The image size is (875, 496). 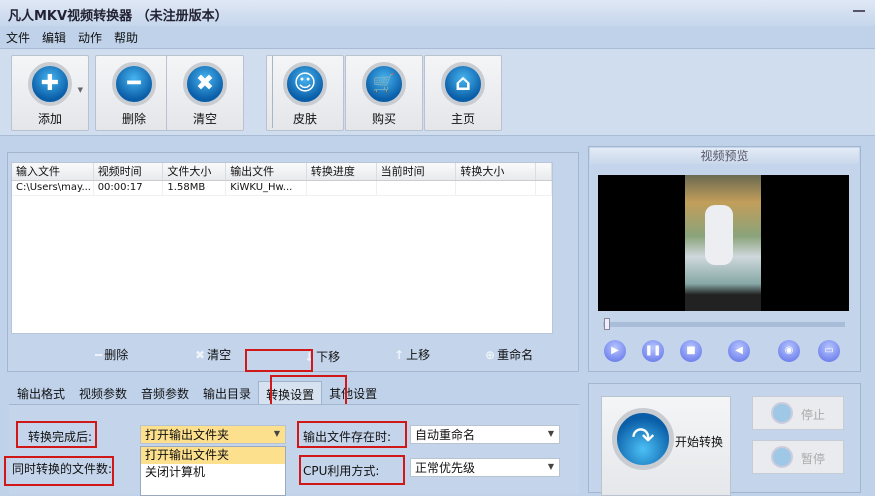 What do you see at coordinates (643, 439) in the screenshot?
I see `convert-arrow-icon: ↷` at bounding box center [643, 439].